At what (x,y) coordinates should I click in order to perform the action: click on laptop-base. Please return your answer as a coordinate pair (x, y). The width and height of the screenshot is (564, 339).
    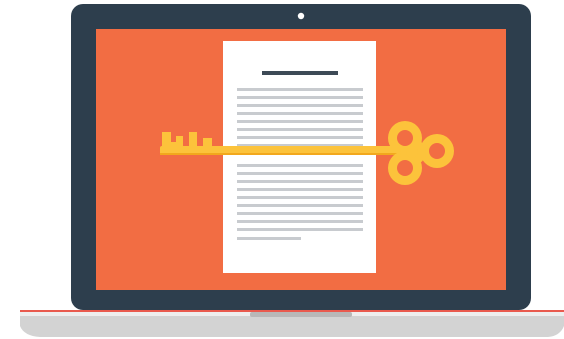
    Looking at the image, I should click on (292, 323).